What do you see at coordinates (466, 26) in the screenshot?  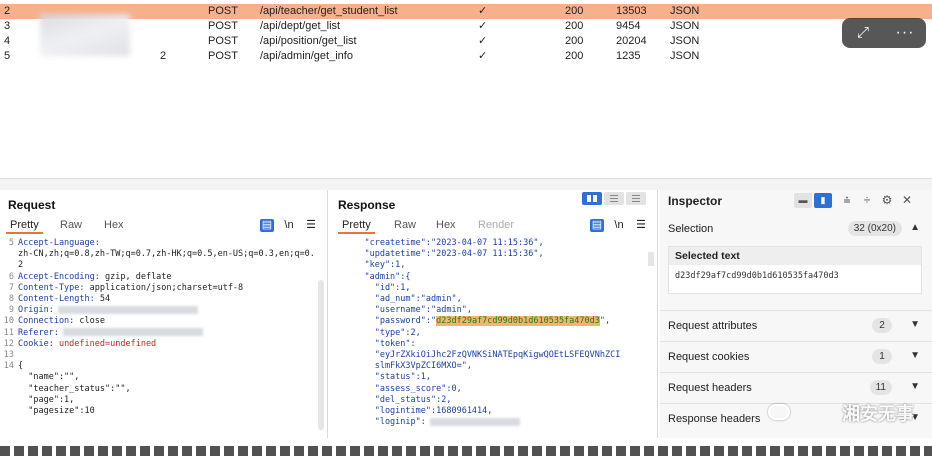 I see `table-row: 3 POST/api/dept/get_list ✓ 200 9454 JSON` at bounding box center [466, 26].